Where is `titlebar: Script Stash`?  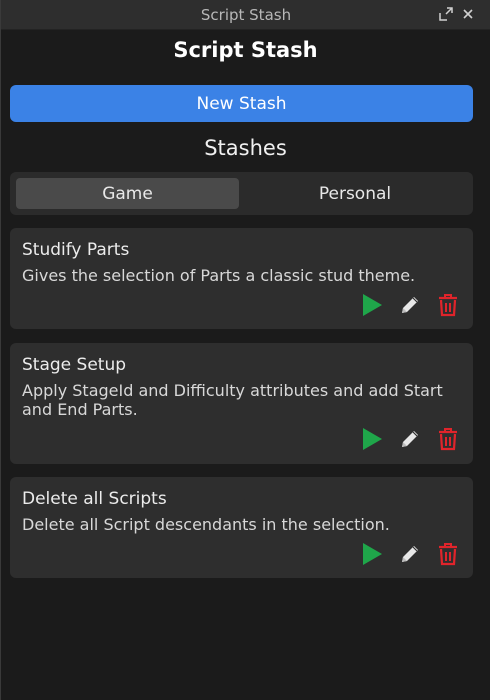 titlebar: Script Stash is located at coordinates (245, 15).